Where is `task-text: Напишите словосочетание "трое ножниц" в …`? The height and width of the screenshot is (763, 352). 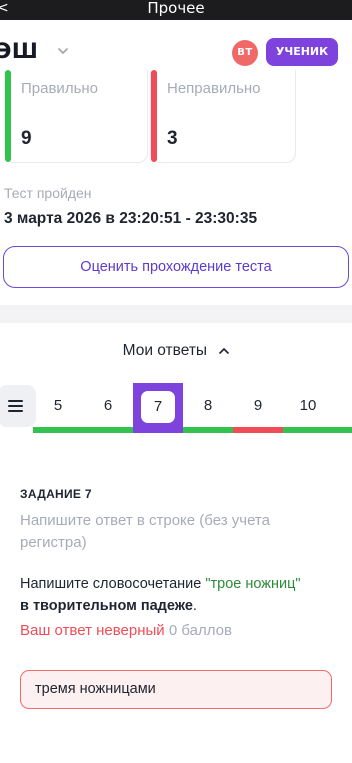
task-text: Напишите словосочетание "трое ножниц" в … is located at coordinates (180, 595).